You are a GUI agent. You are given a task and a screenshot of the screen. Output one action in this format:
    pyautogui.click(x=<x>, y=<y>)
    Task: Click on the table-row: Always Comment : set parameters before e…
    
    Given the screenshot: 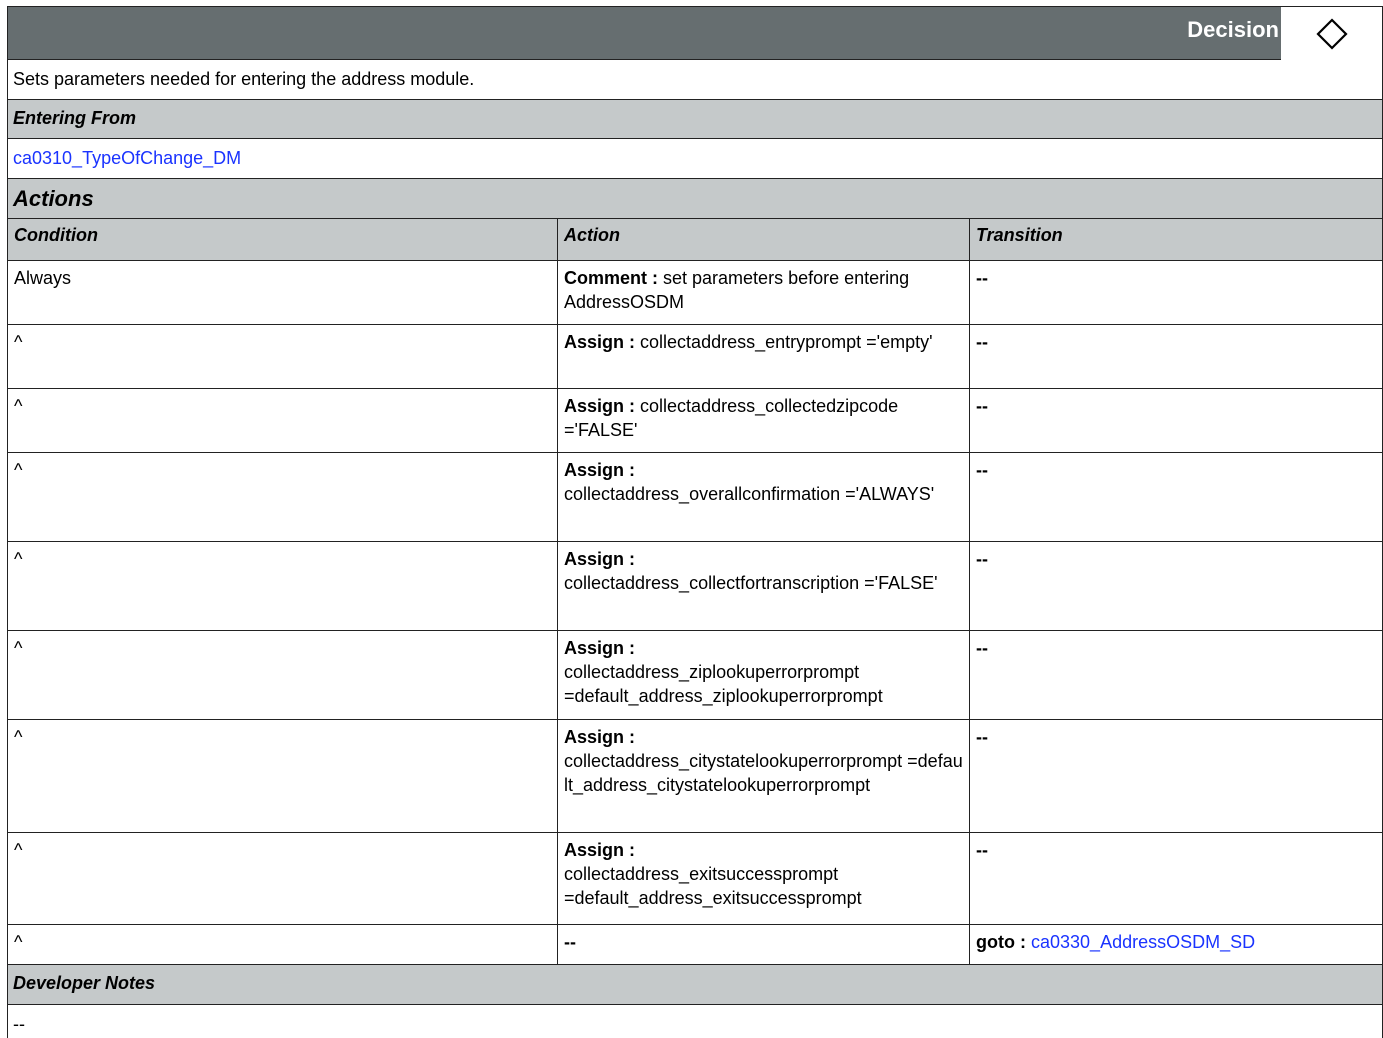 What is the action you would take?
    pyautogui.click(x=695, y=293)
    